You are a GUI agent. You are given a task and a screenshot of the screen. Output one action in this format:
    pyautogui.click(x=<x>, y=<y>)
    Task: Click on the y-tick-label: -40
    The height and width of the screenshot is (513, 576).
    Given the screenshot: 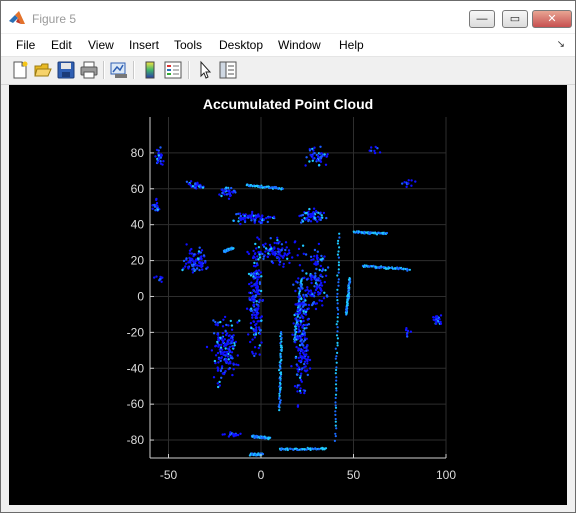 What is the action you would take?
    pyautogui.click(x=136, y=368)
    